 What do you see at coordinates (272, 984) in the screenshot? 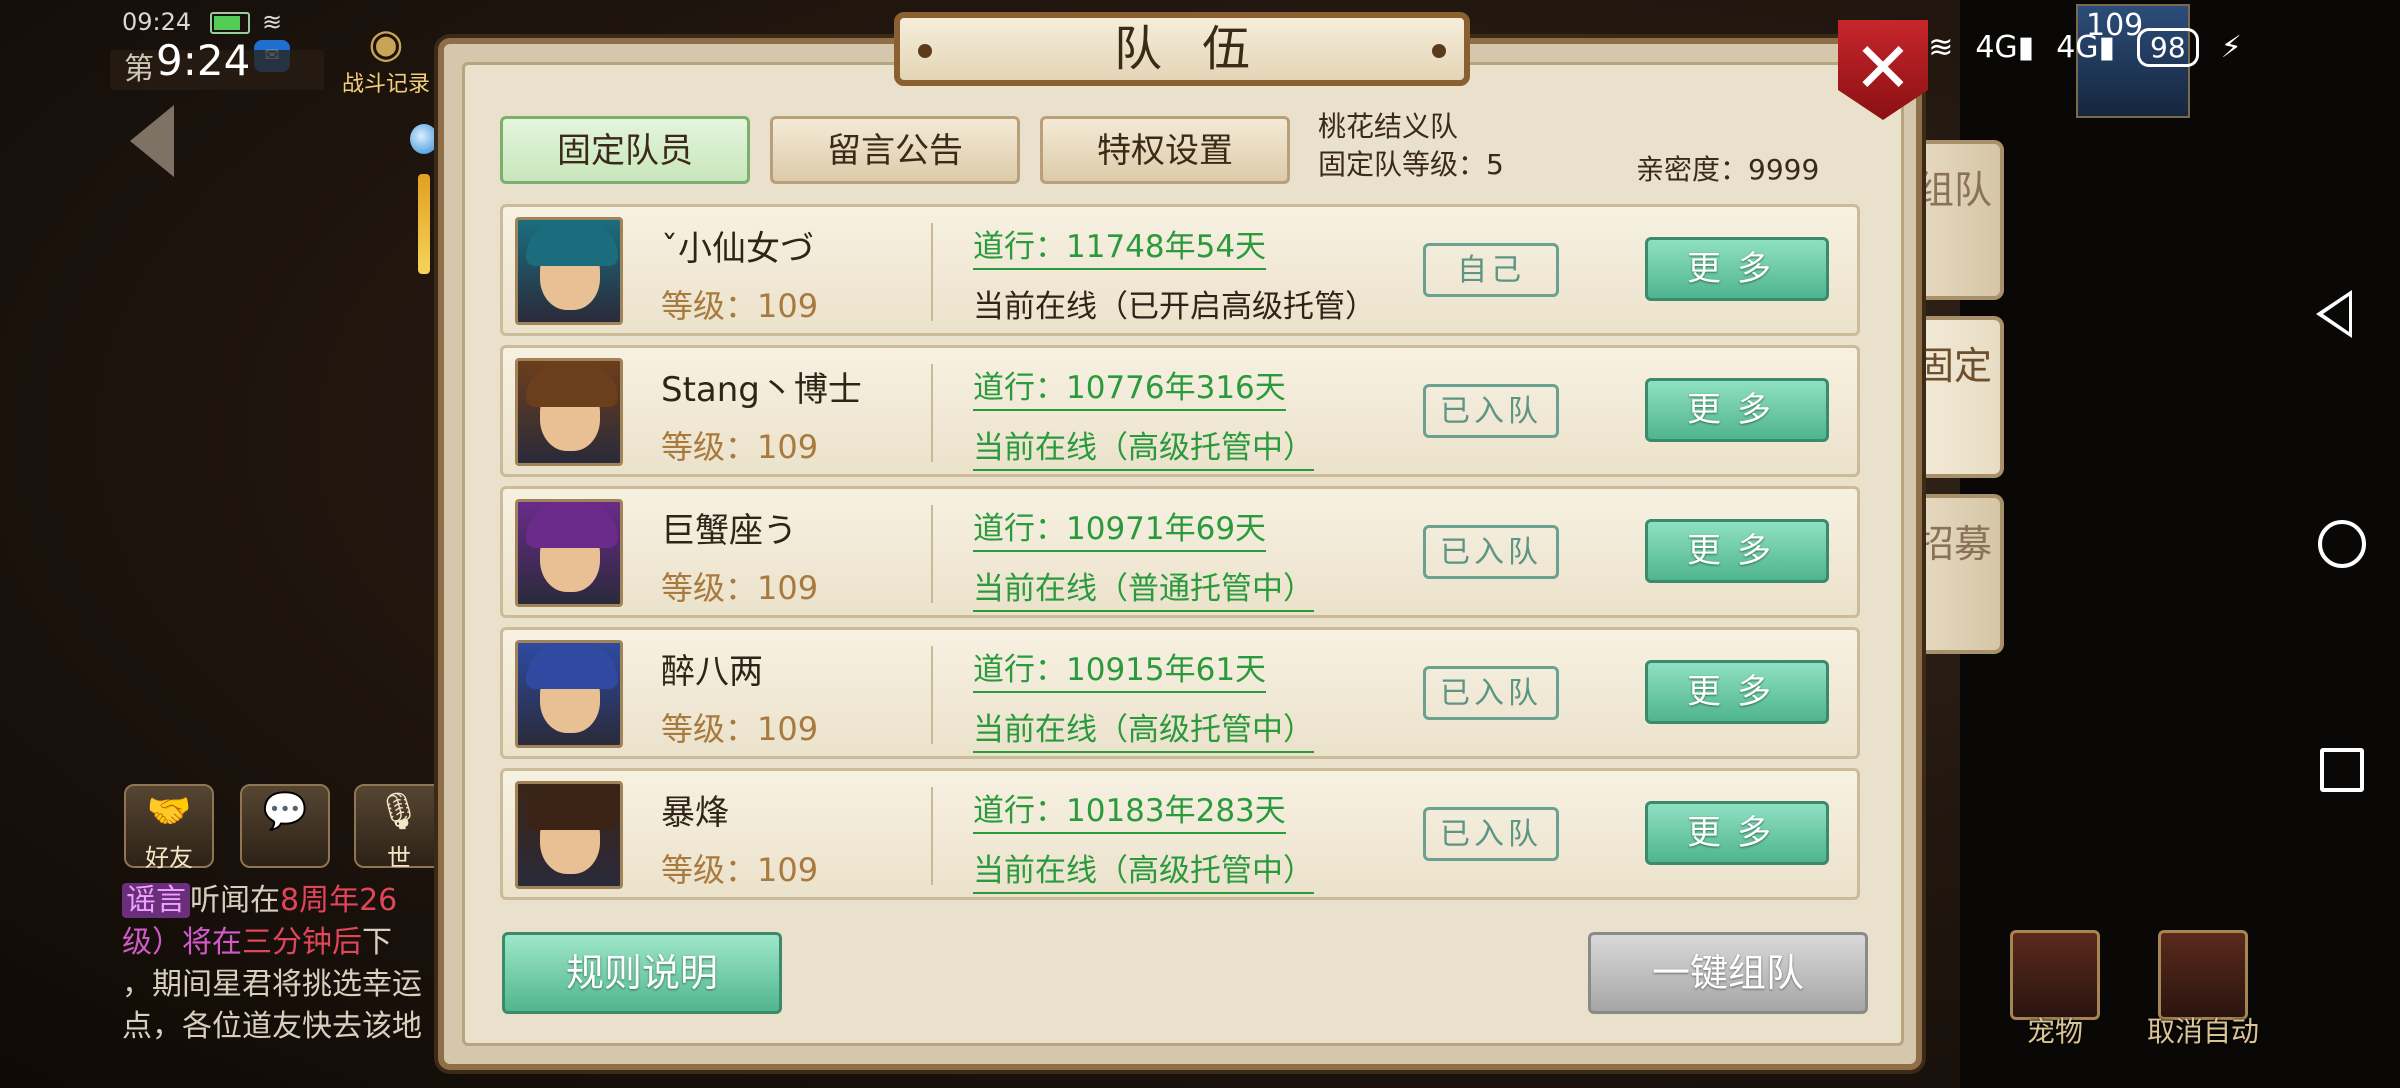
I see `chat-line-3: ，期间星君将挑选幸运` at bounding box center [272, 984].